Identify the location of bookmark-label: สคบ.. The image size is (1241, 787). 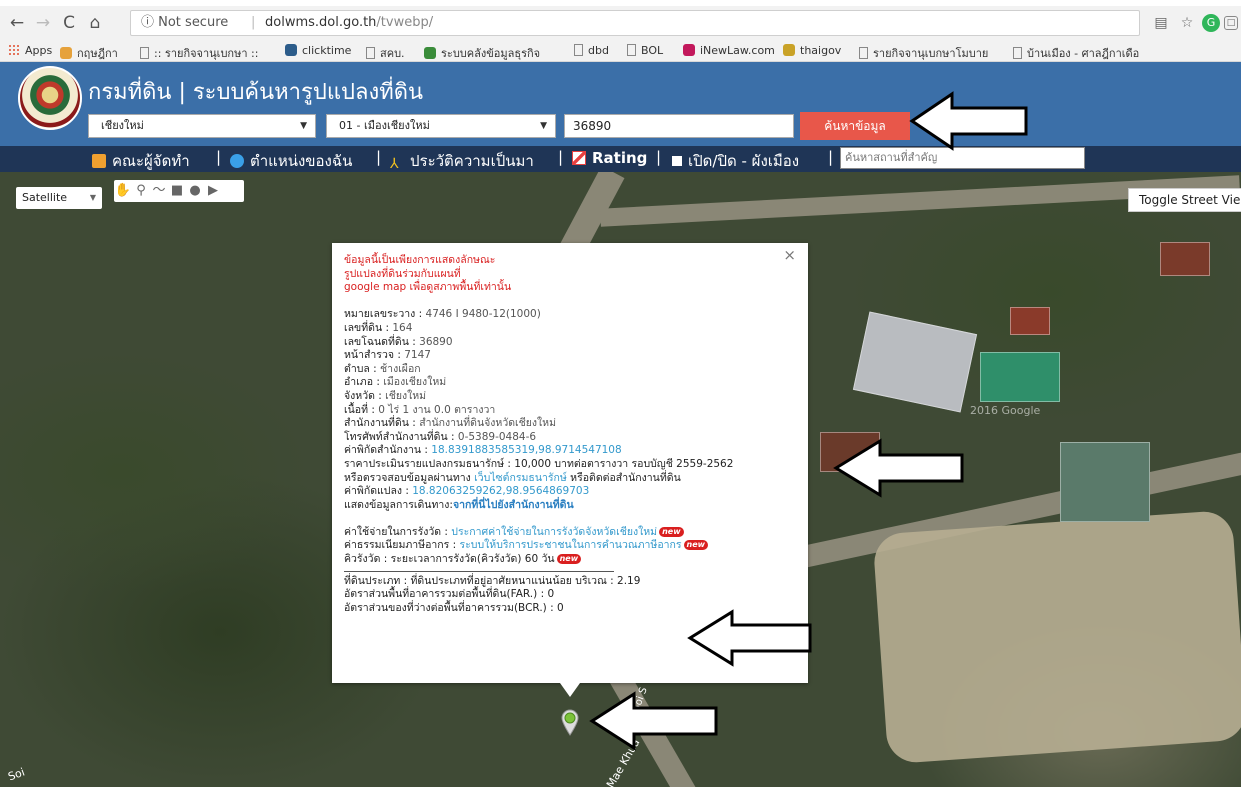
(392, 53).